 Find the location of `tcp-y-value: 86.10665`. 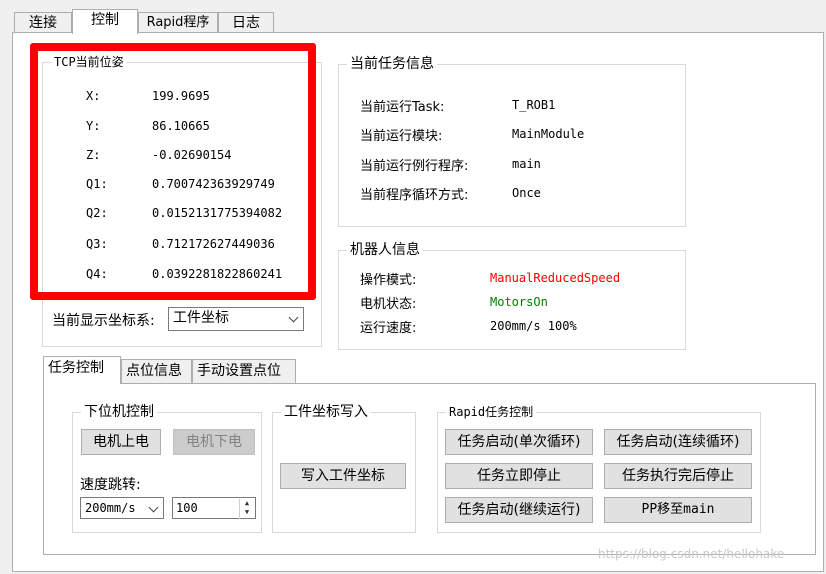

tcp-y-value: 86.10665 is located at coordinates (181, 126).